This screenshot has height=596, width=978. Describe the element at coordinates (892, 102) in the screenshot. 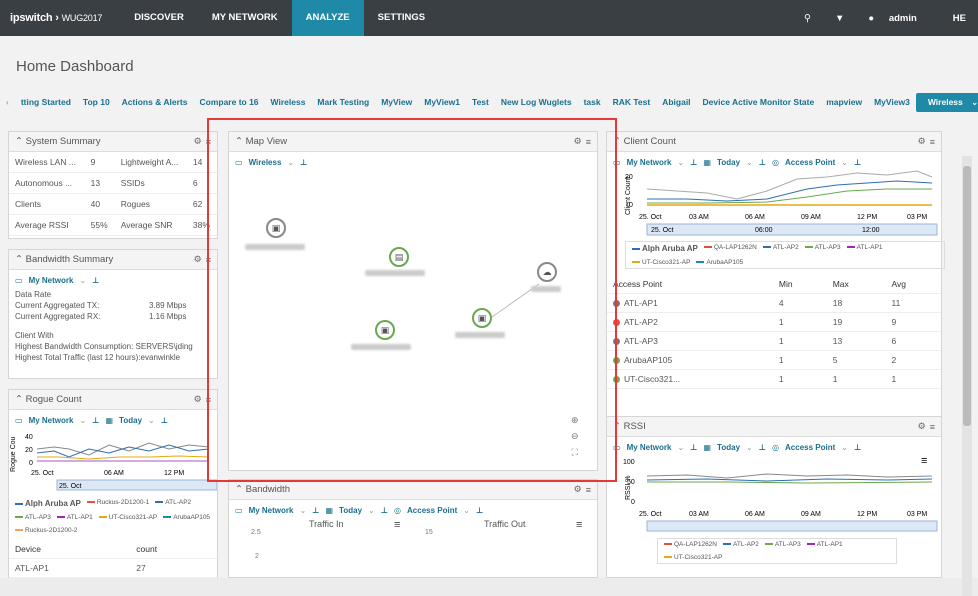

I see `tab: MyView3` at that location.